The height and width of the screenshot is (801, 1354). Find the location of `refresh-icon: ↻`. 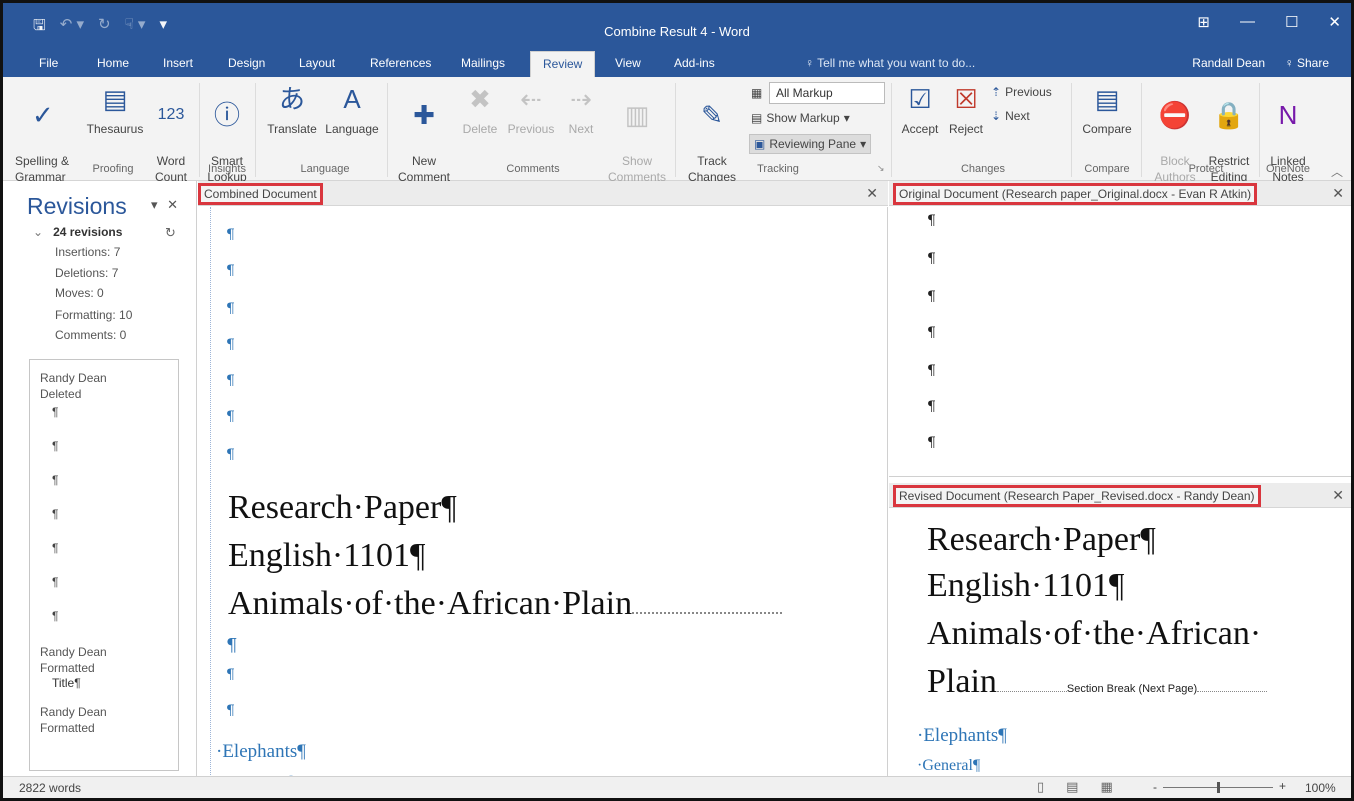

refresh-icon: ↻ is located at coordinates (170, 233).